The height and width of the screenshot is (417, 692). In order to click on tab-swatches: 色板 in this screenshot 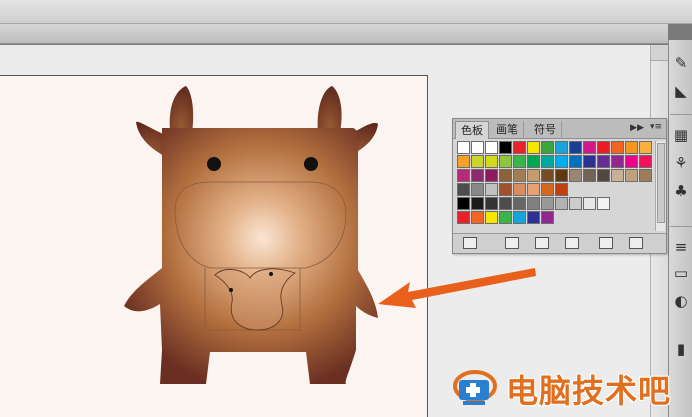, I will do `click(472, 130)`.